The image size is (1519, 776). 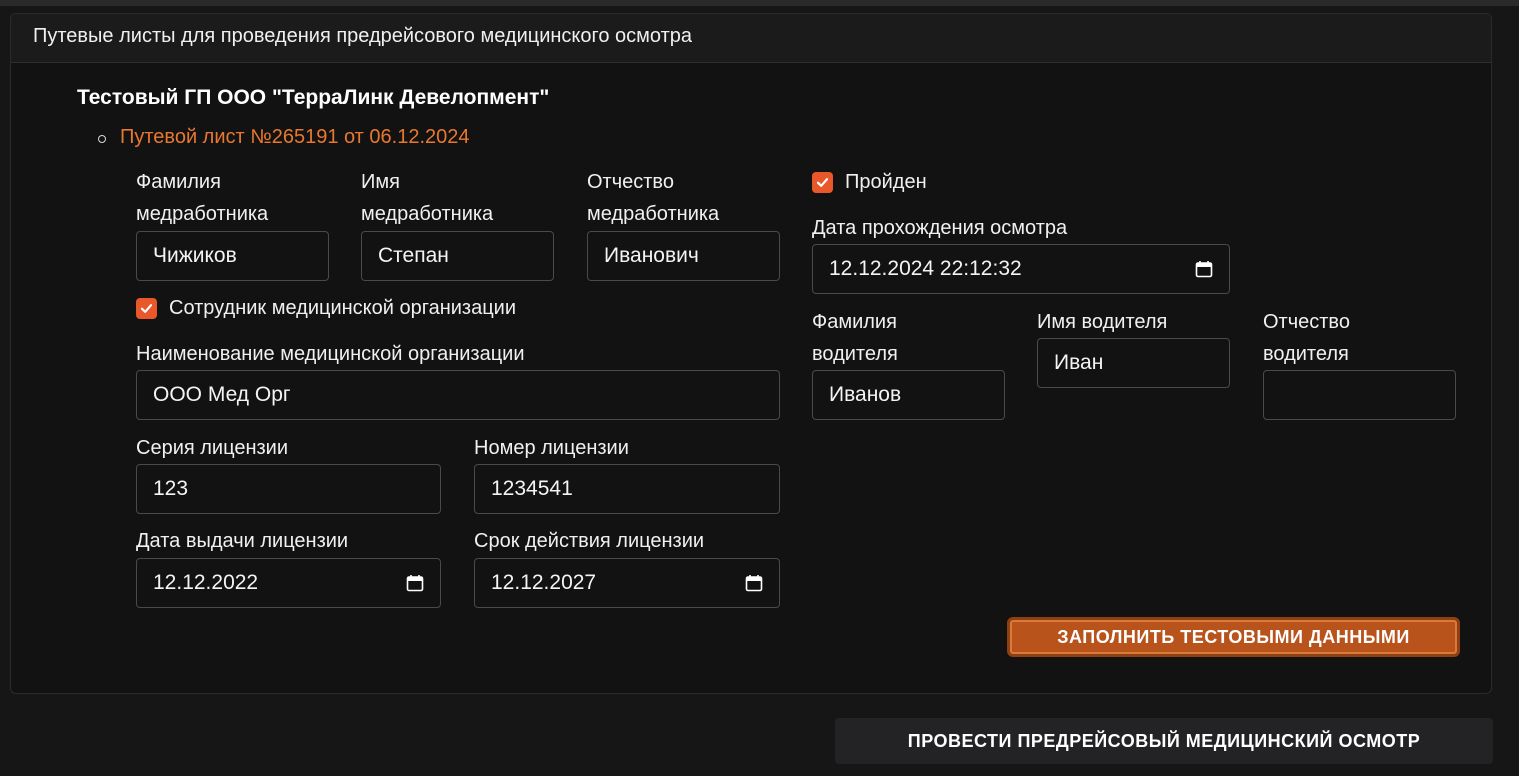 I want to click on medic-employee-label: Сотрудник медицинской организации, so click(x=343, y=308).